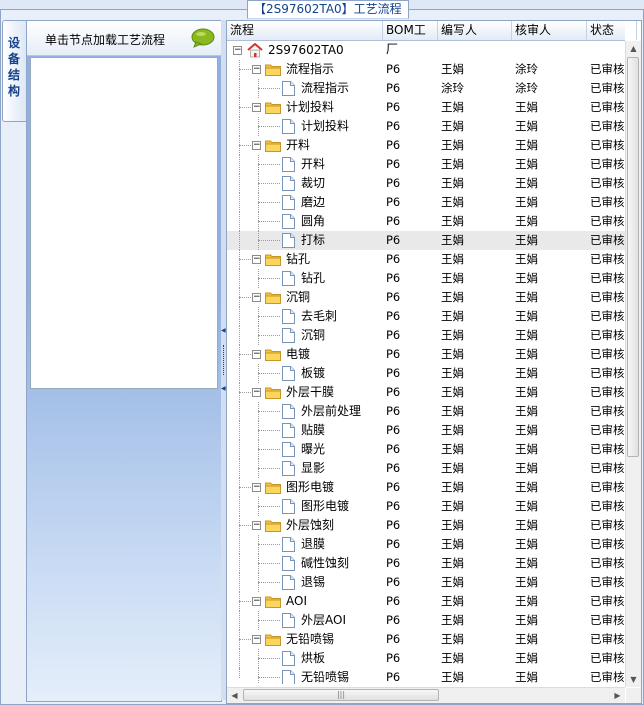 The image size is (644, 705). Describe the element at coordinates (313, 582) in the screenshot. I see `tree-node-label: 退锡` at that location.